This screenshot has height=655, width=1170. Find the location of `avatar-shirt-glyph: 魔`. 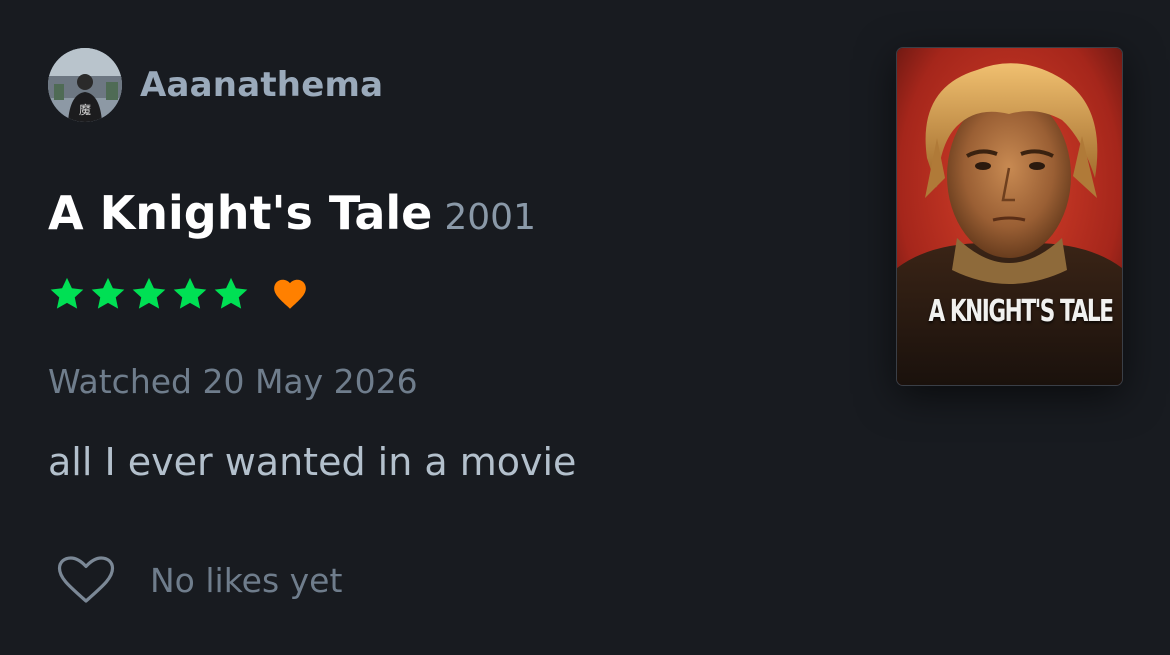

avatar-shirt-glyph: 魔 is located at coordinates (85, 109).